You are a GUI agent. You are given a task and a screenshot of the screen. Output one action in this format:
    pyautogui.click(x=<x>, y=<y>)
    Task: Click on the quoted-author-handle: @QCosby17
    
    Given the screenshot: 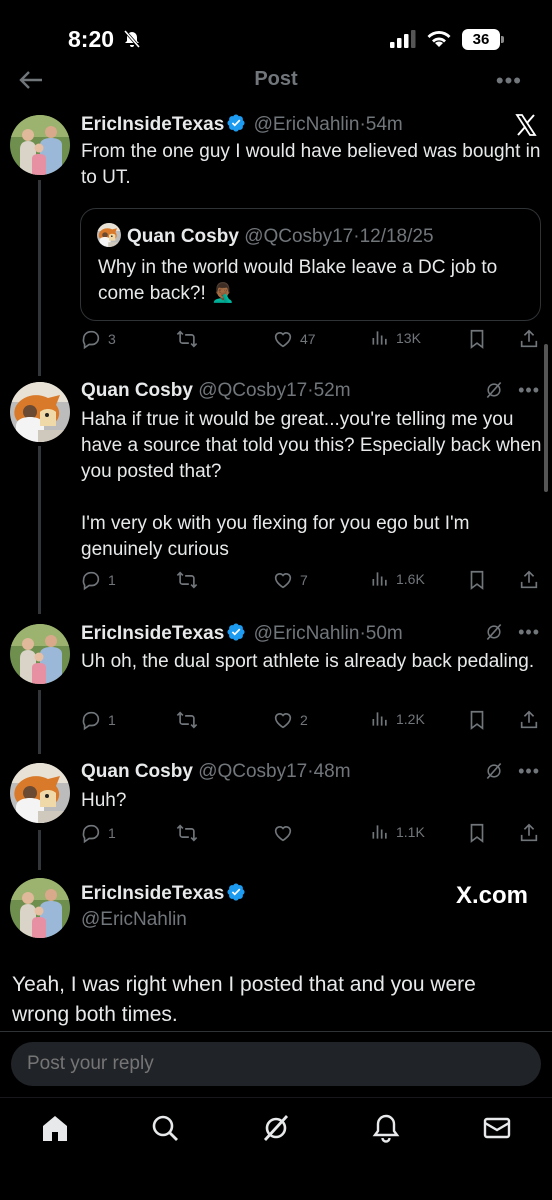 What is the action you would take?
    pyautogui.click(x=299, y=236)
    